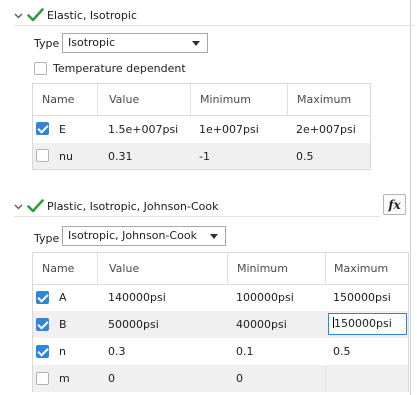 The height and width of the screenshot is (395, 417). What do you see at coordinates (239, 378) in the screenshot?
I see `param-minimum: 0` at bounding box center [239, 378].